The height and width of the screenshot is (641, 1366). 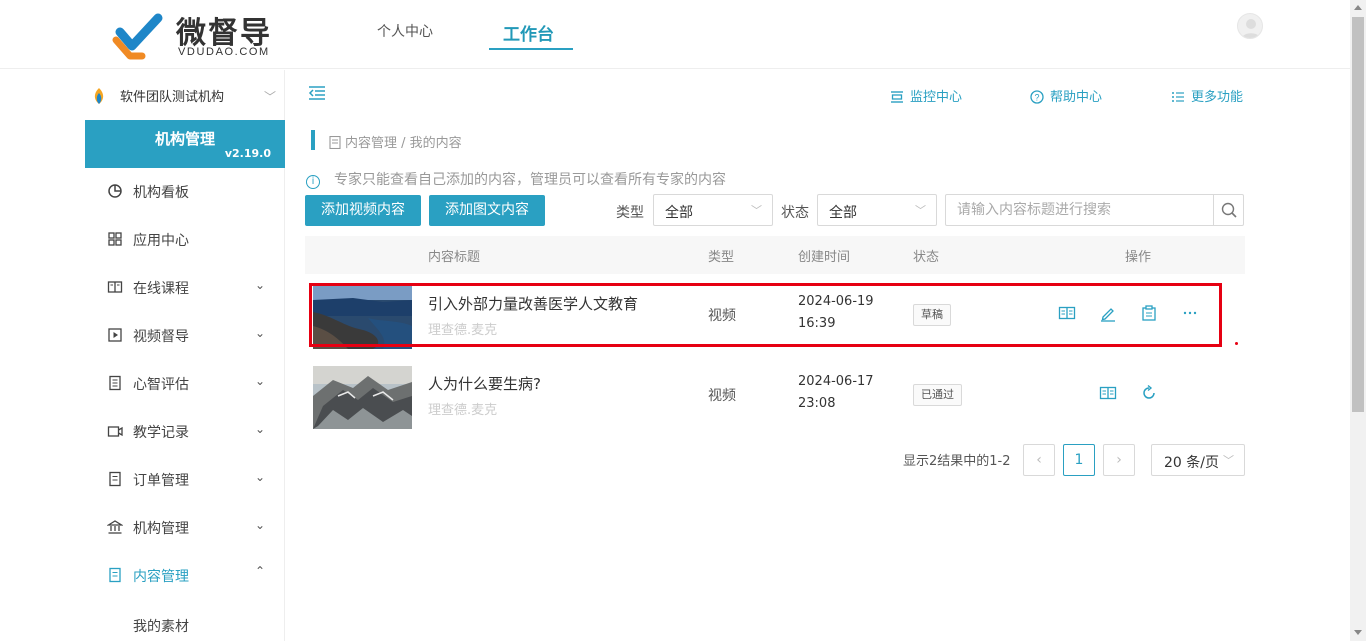 I want to click on user-icon, so click(x=1251, y=28).